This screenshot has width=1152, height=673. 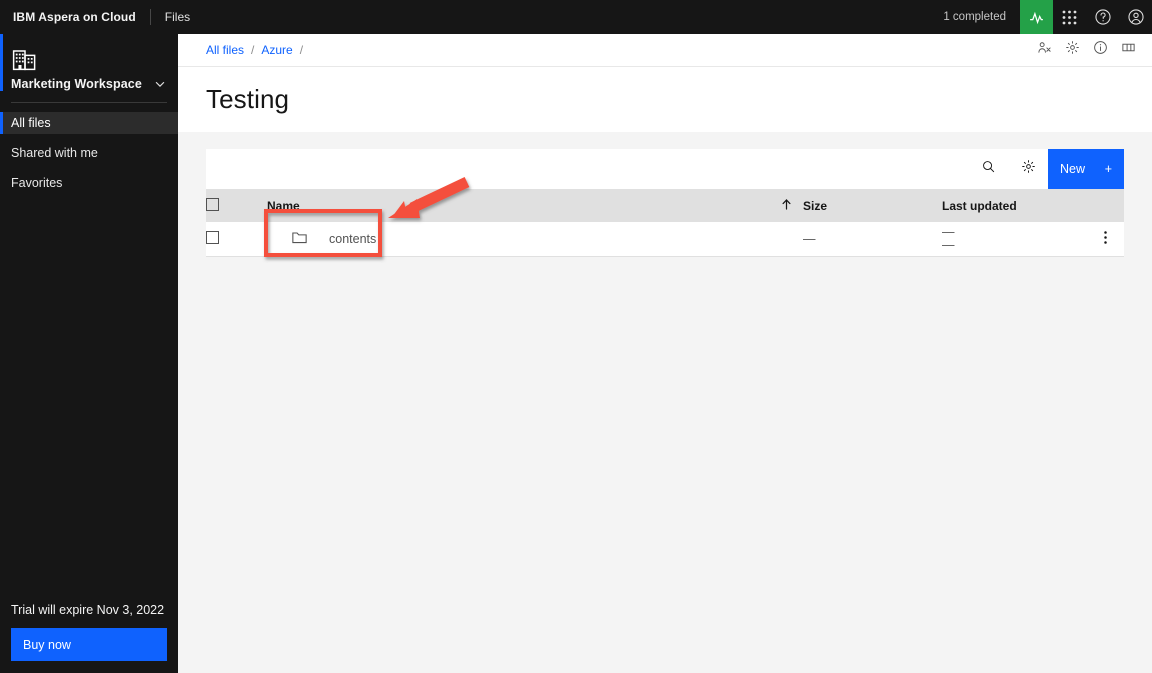 I want to click on column-header-label: Name, so click(x=283, y=205).